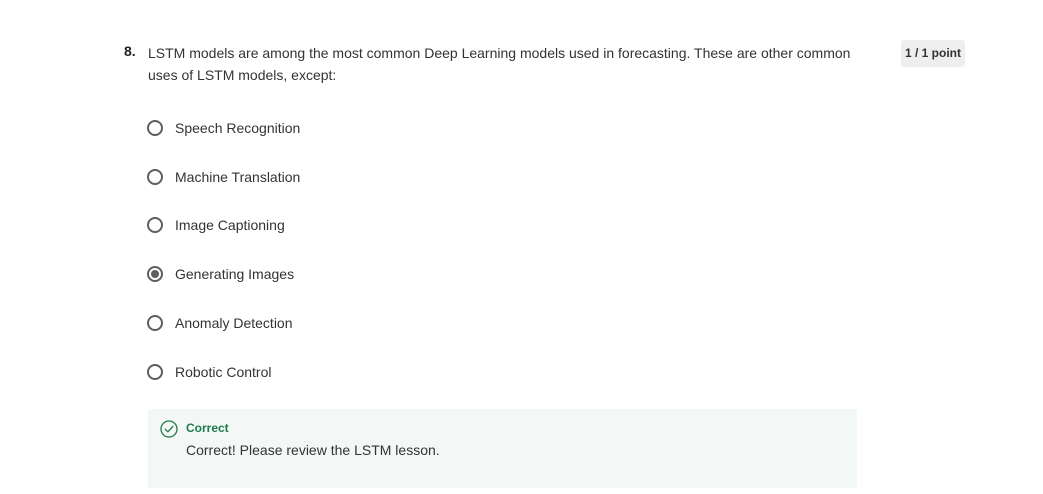 This screenshot has width=1043, height=494. I want to click on check-circle-icon, so click(169, 429).